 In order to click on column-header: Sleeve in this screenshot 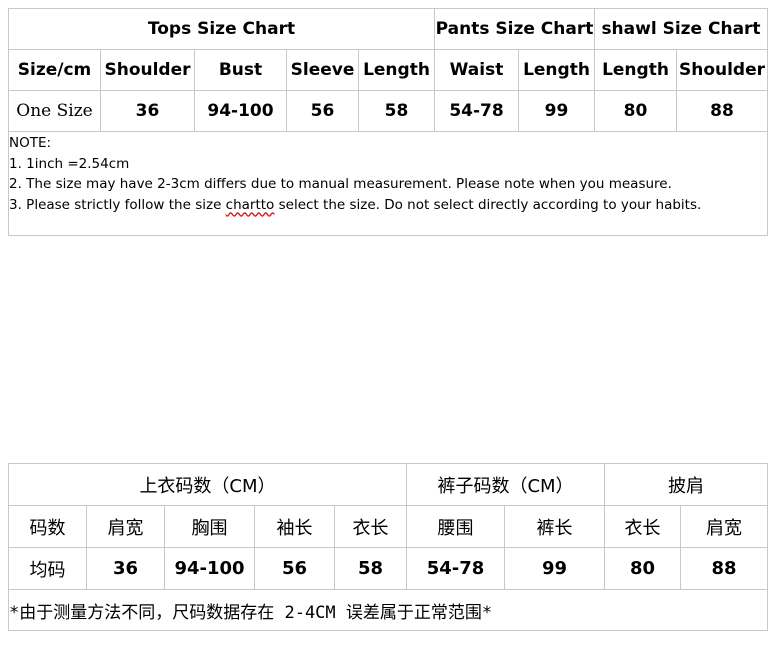, I will do `click(322, 70)`.